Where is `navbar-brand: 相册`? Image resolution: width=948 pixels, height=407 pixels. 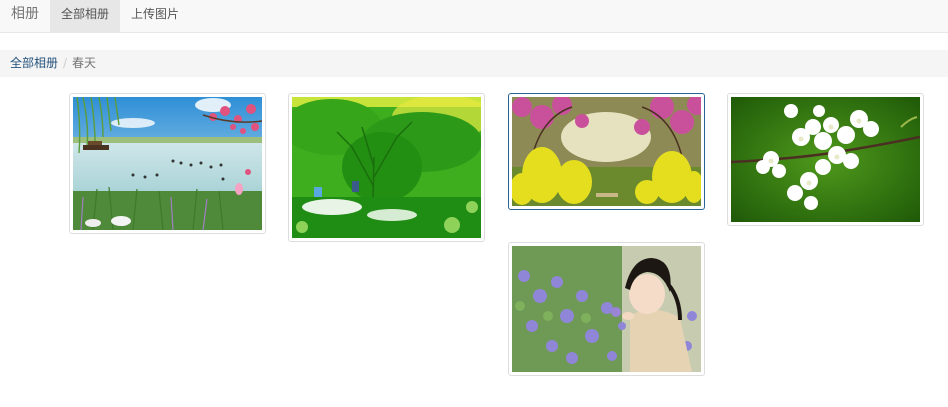
navbar-brand: 相册 is located at coordinates (25, 16).